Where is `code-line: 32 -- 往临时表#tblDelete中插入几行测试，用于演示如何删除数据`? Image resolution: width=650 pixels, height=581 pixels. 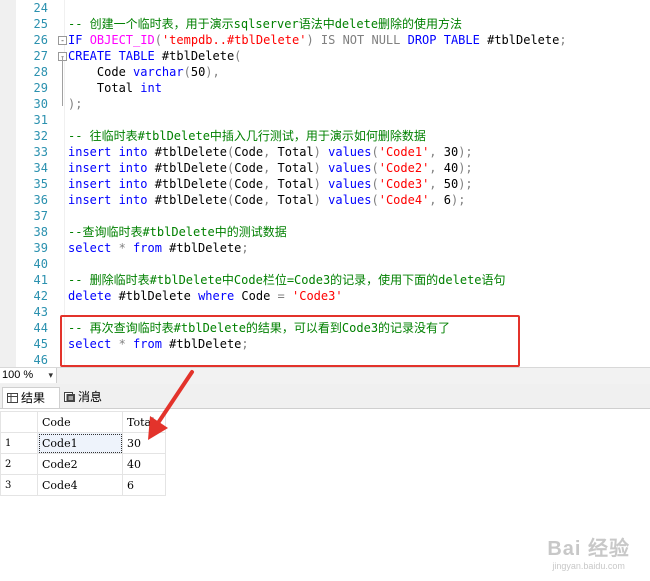
code-line: 32 -- 往临时表#tblDelete中插入几行测试，用于演示如何删除数据 is located at coordinates (325, 136).